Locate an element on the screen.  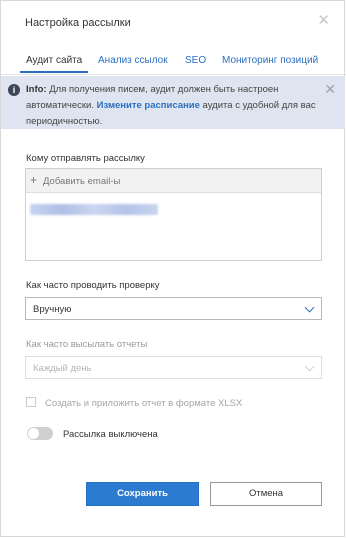
info-close-icon: ✕ is located at coordinates (330, 89).